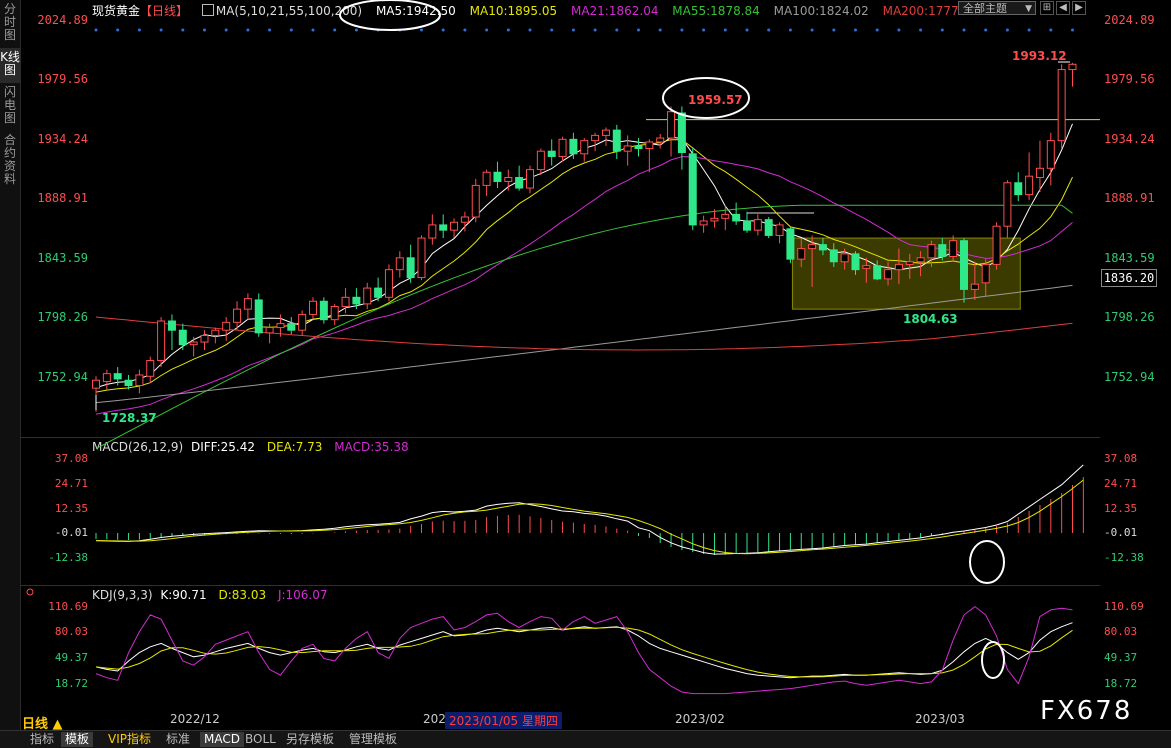 Image resolution: width=1171 pixels, height=748 pixels. Describe the element at coordinates (42, 739) in the screenshot. I see `tab-indicator: 指标` at that location.